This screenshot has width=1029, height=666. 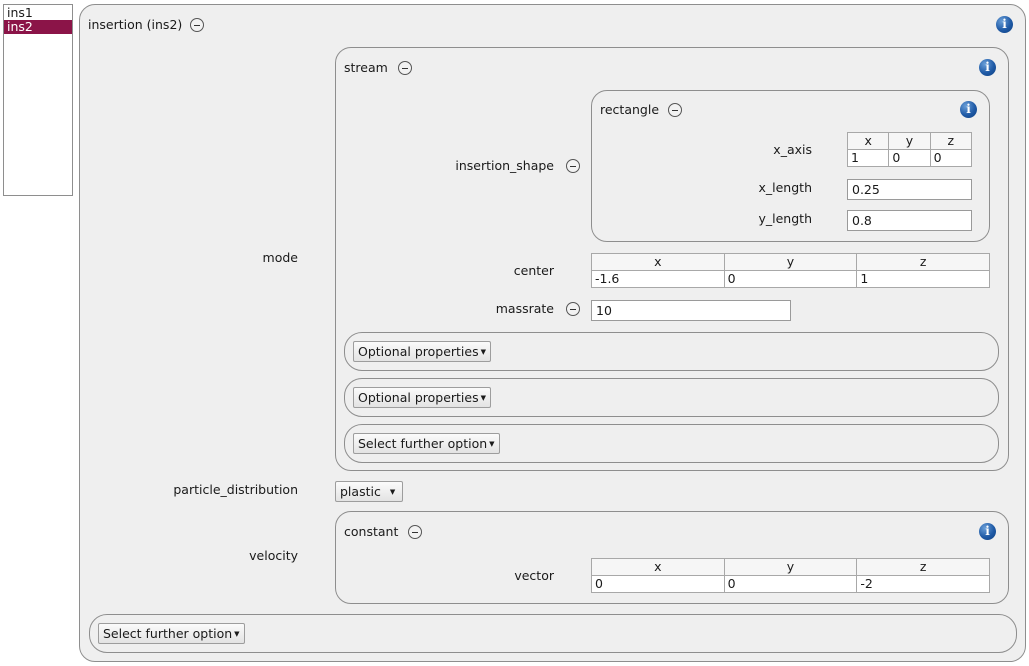 What do you see at coordinates (790, 279) in the screenshot?
I see `center-value-y: 0` at bounding box center [790, 279].